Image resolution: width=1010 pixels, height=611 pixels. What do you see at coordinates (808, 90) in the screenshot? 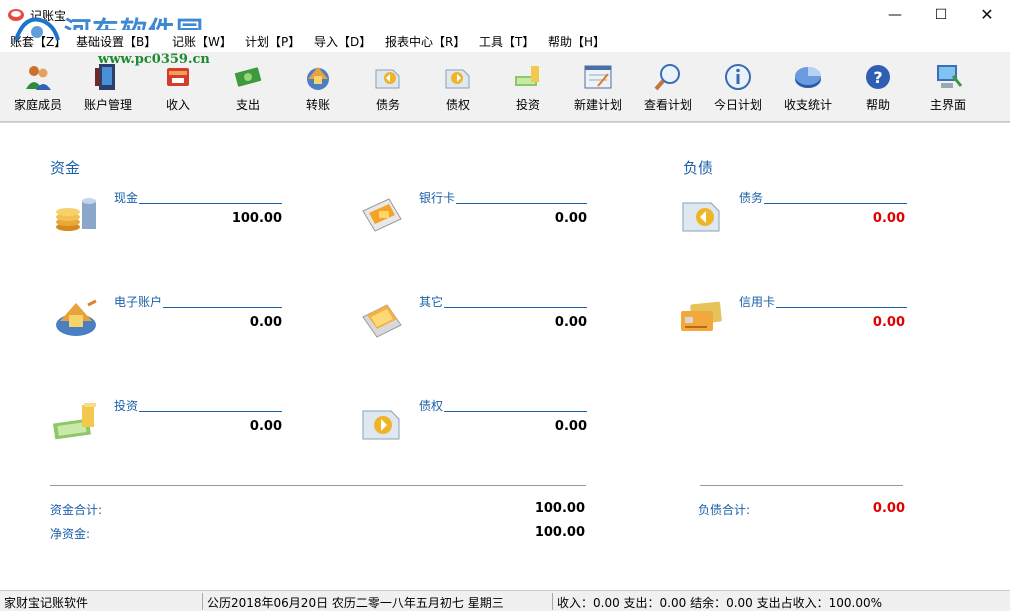
I see `toolbar-statistics-button: 收支统计` at bounding box center [808, 90].